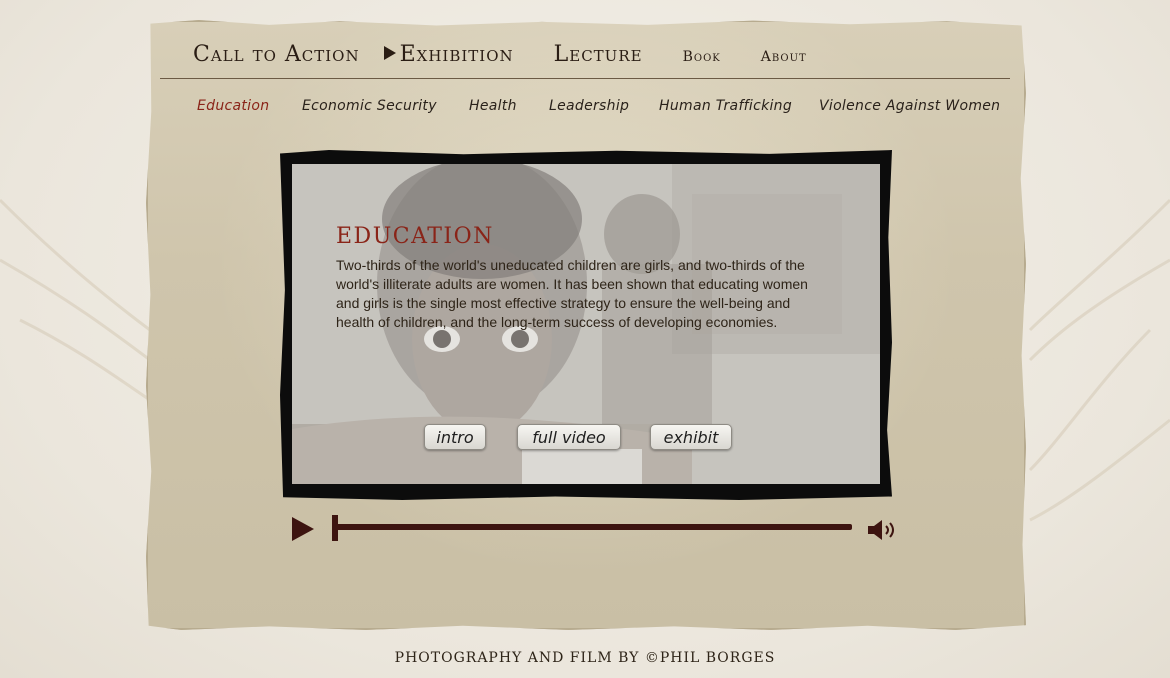 The image size is (1170, 678). What do you see at coordinates (415, 236) in the screenshot?
I see `section-title: EDUCATION` at bounding box center [415, 236].